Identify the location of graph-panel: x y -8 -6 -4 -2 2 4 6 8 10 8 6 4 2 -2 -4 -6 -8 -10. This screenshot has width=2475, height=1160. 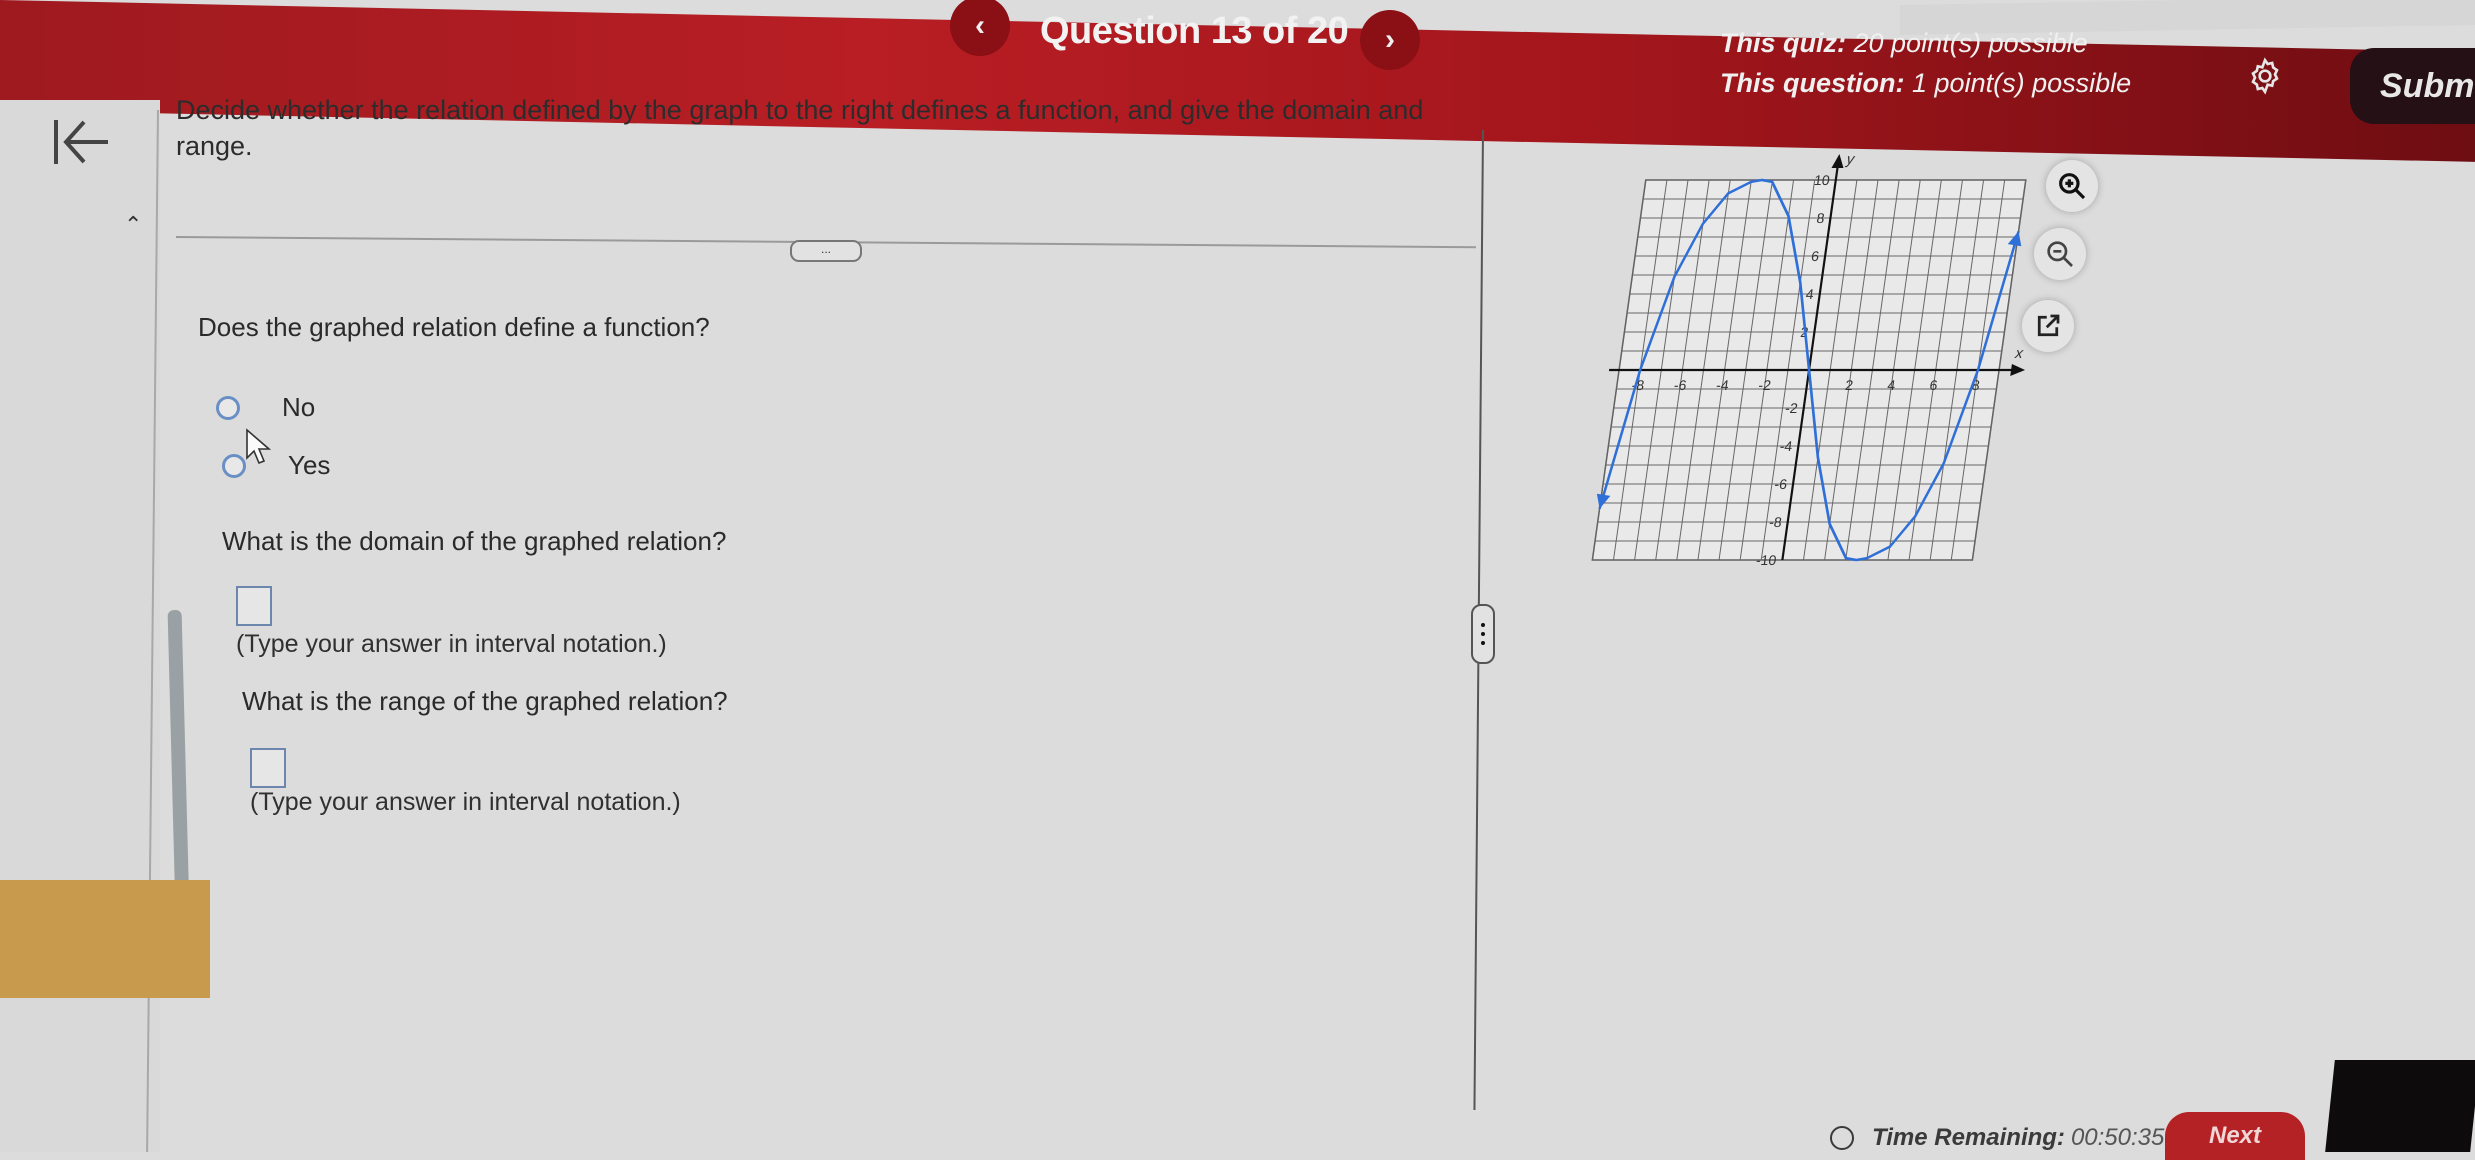
(1800, 370).